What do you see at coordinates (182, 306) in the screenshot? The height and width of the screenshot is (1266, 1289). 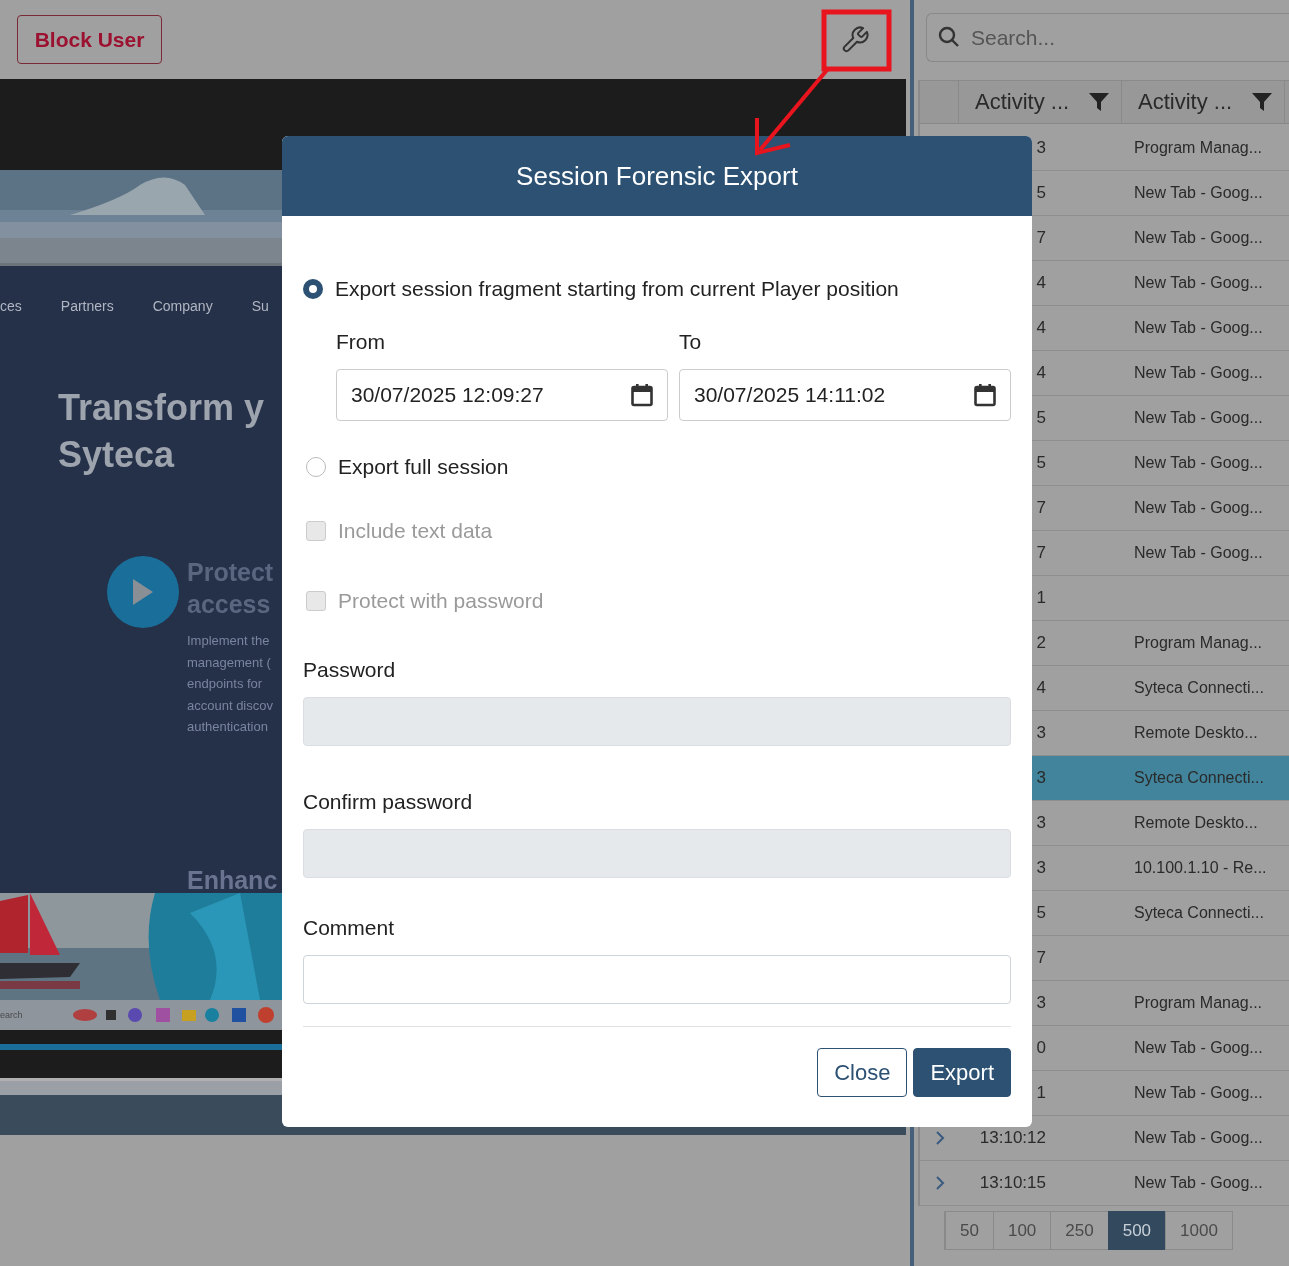 I see `nav-link: Company` at bounding box center [182, 306].